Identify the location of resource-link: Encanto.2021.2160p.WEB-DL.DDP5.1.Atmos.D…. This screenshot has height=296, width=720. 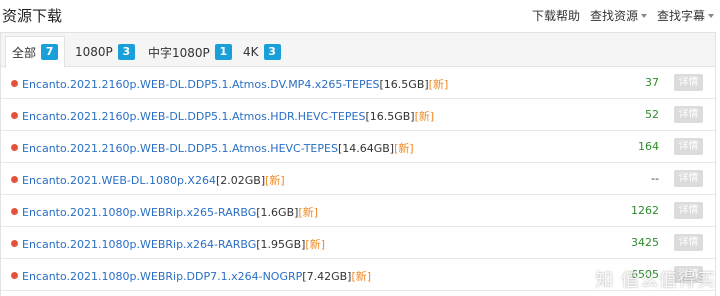
(201, 84).